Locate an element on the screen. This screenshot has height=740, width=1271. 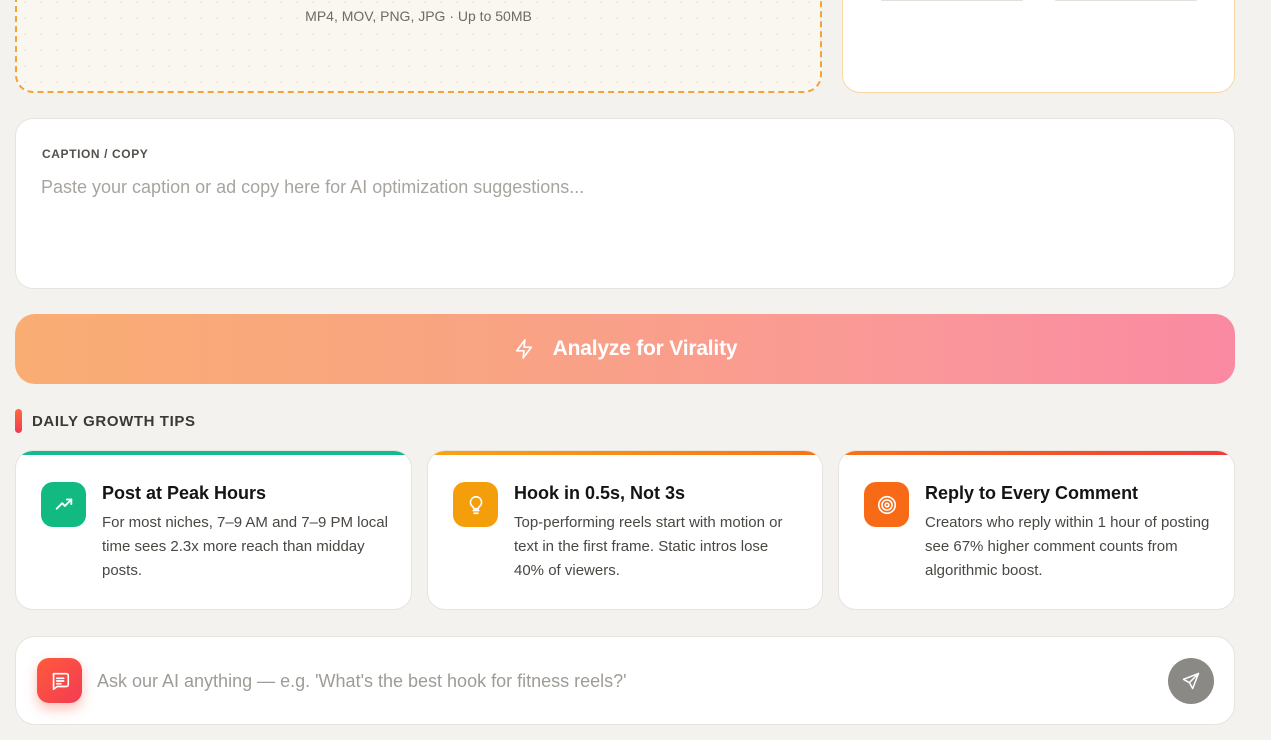
upload-dropzone: MP4, MOV, PNG, JPG · Up to 50MB is located at coordinates (418, 46).